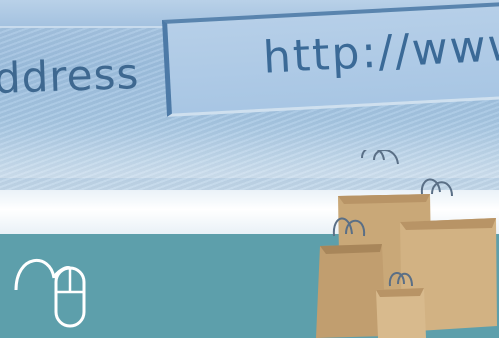  I want to click on address-label: ddress, so click(70, 75).